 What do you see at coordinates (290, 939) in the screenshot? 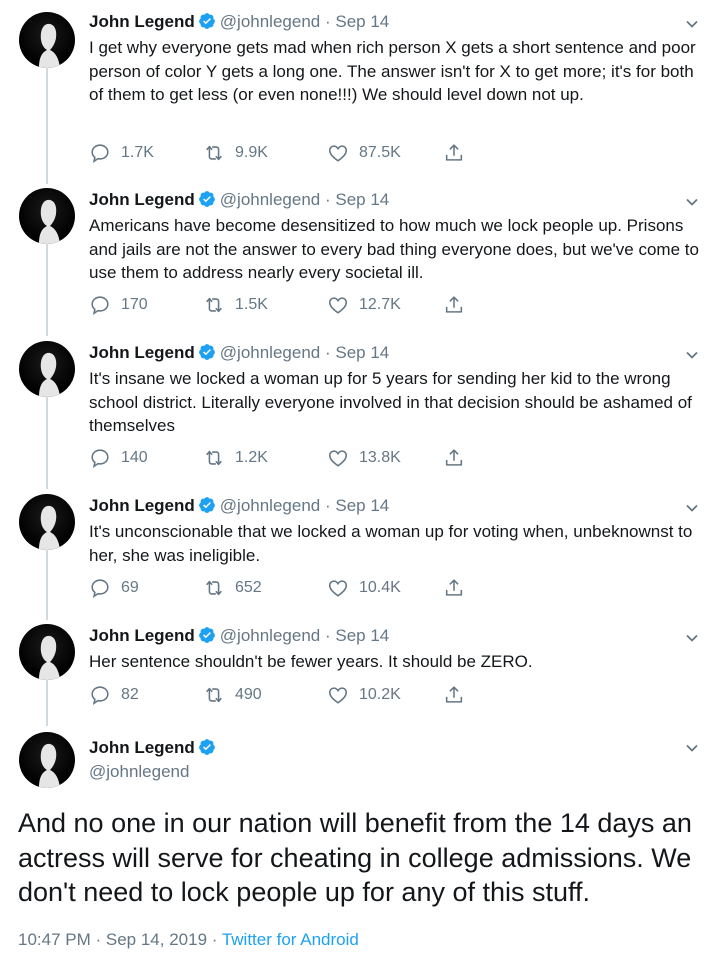
I see `source-link: Twitter for Android` at bounding box center [290, 939].